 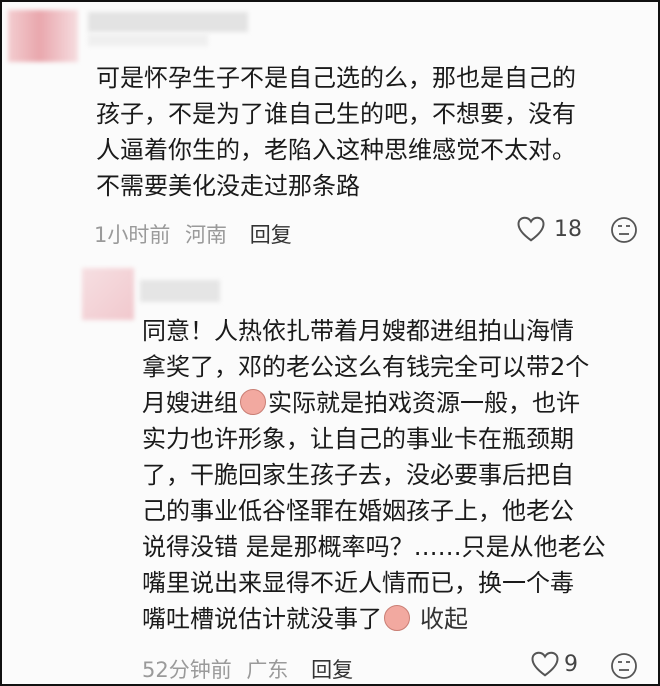 I want to click on crying-emoji-icon, so click(x=397, y=618).